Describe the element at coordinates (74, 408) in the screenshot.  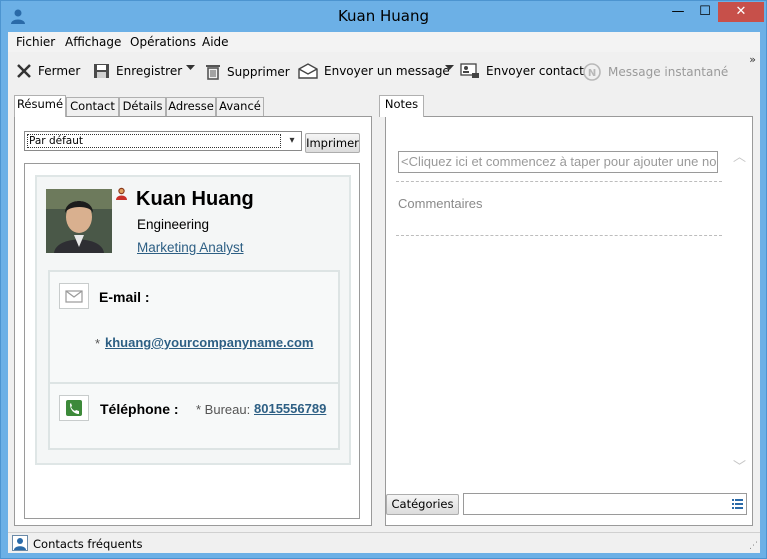
I see `phone-icon` at that location.